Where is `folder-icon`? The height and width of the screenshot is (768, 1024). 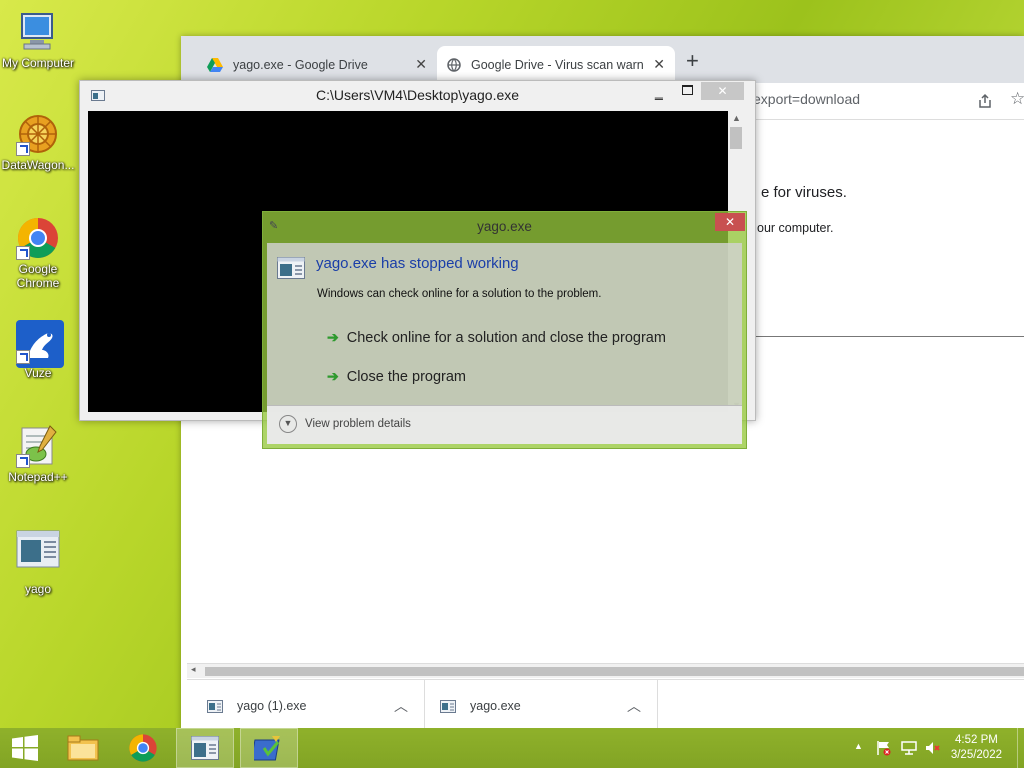 folder-icon is located at coordinates (83, 748).